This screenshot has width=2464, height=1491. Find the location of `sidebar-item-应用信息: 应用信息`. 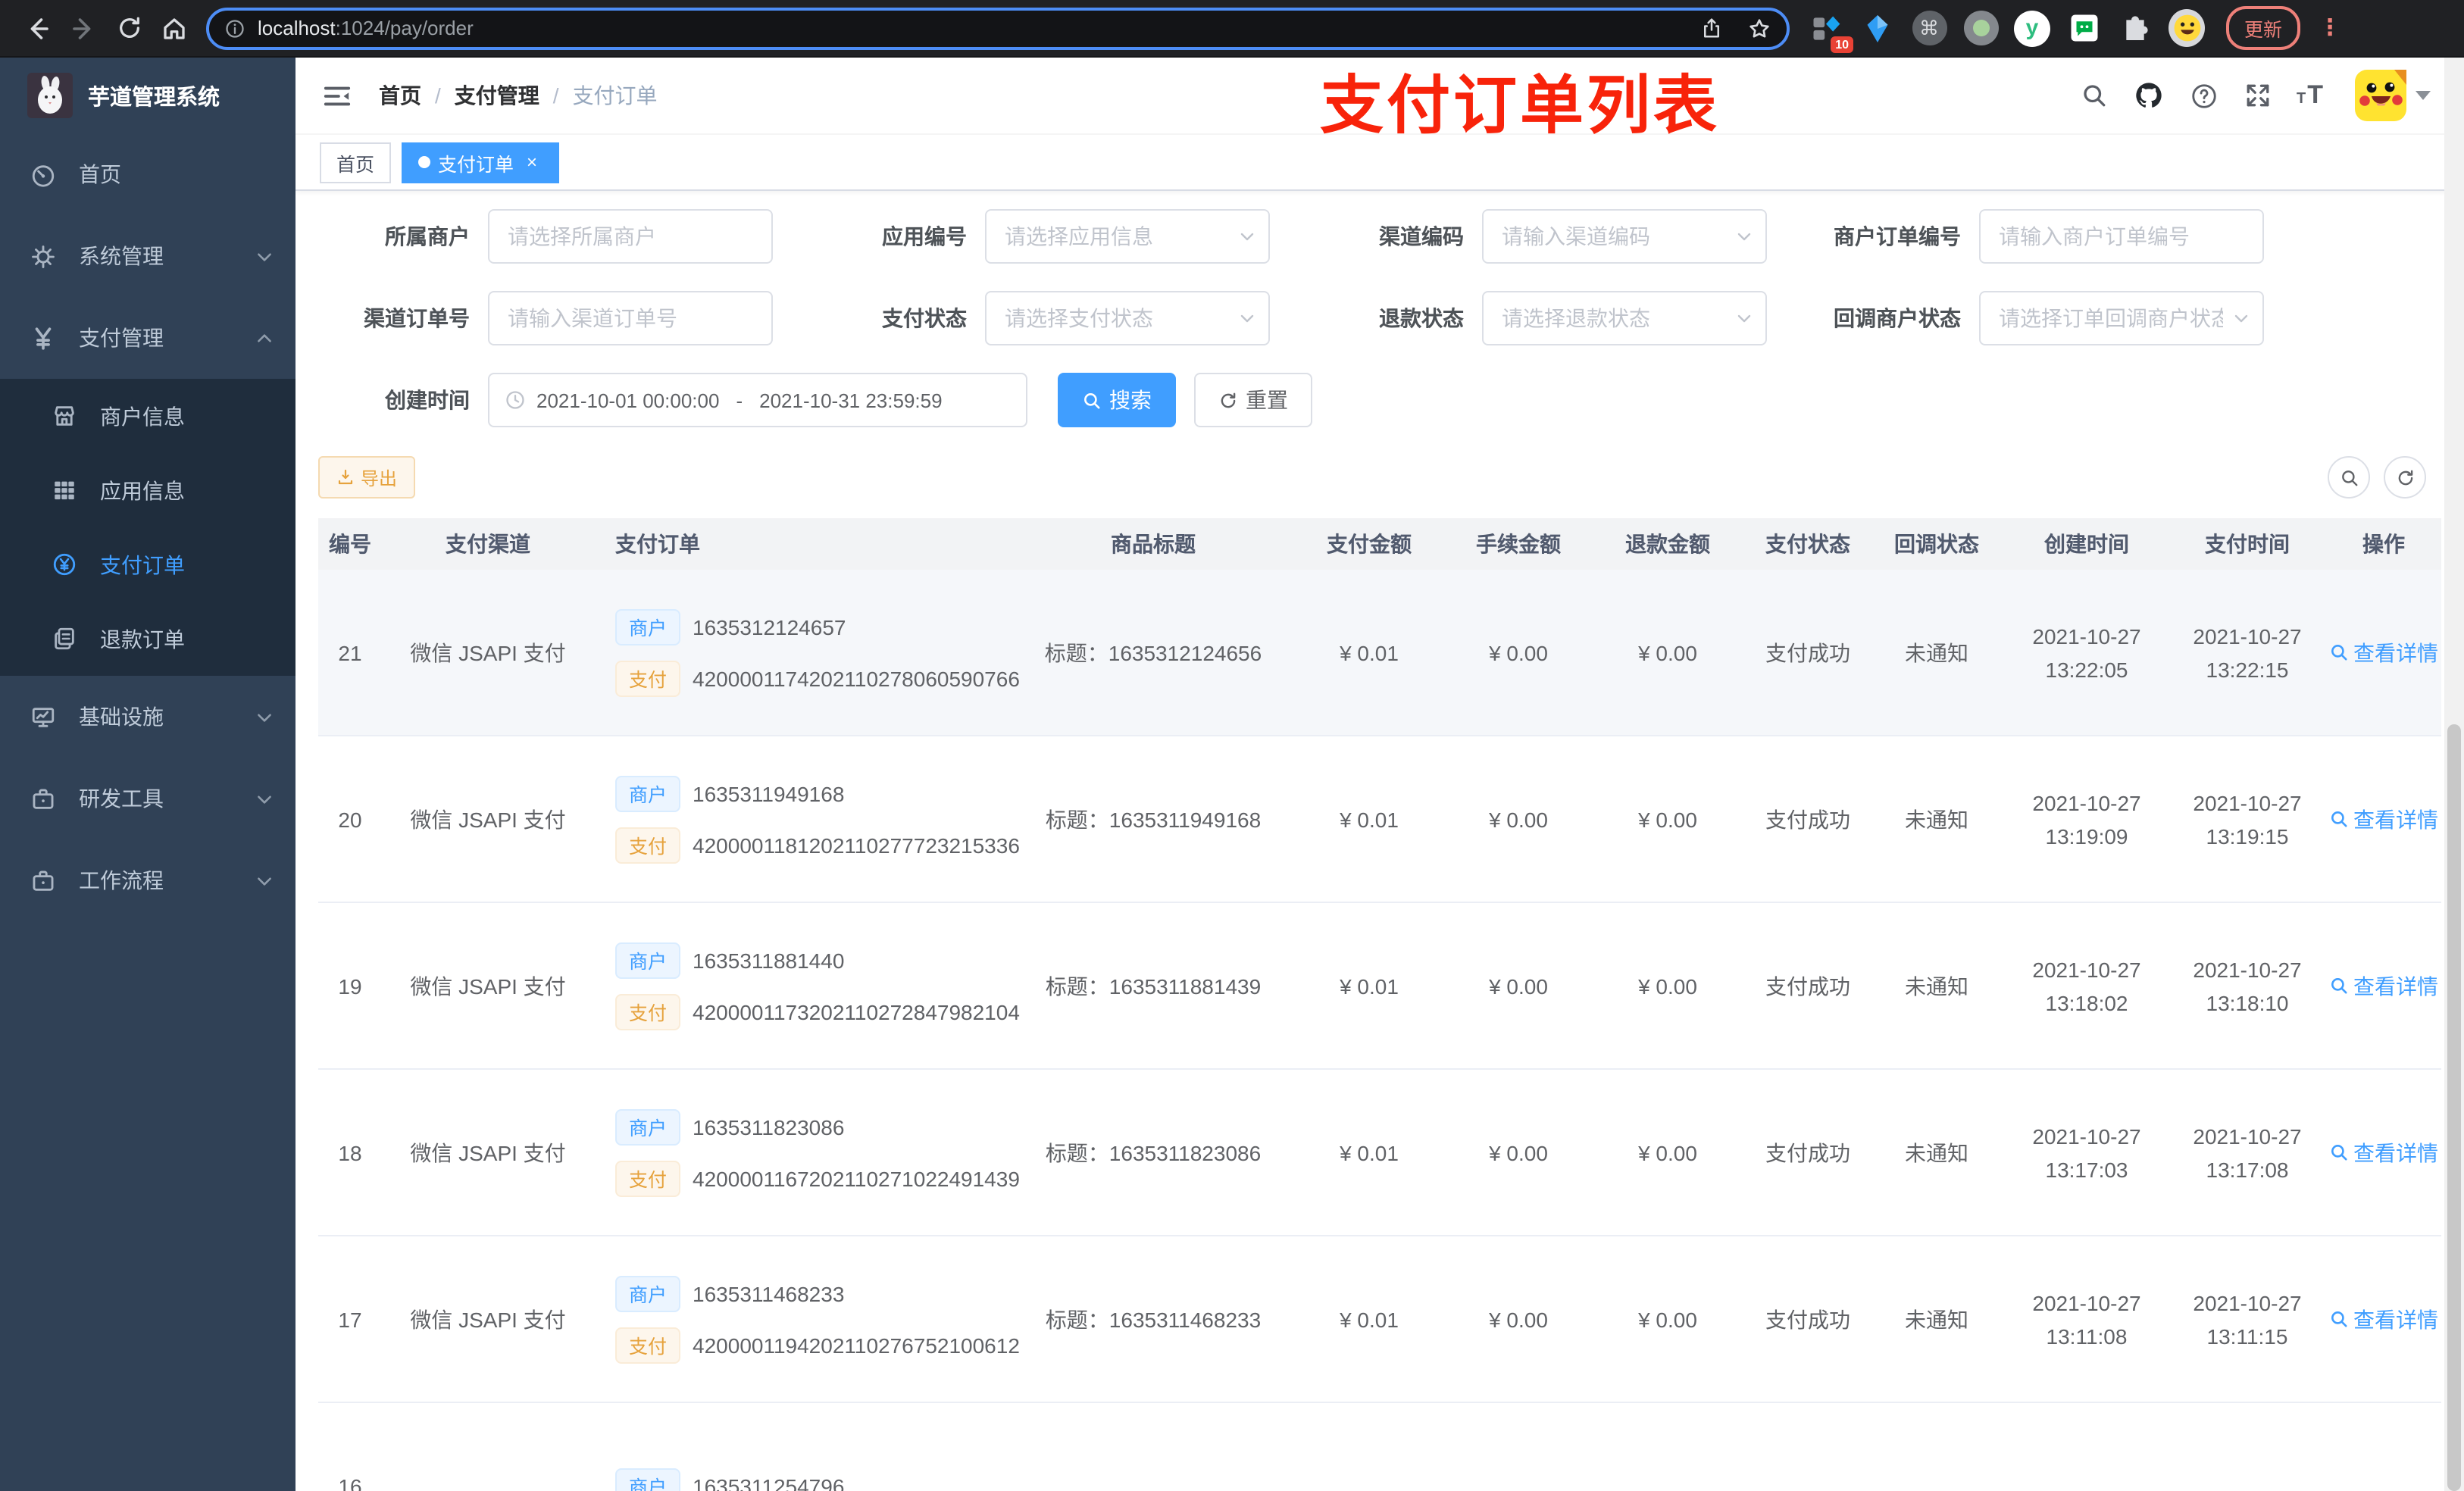

sidebar-item-应用信息: 应用信息 is located at coordinates (147, 490).